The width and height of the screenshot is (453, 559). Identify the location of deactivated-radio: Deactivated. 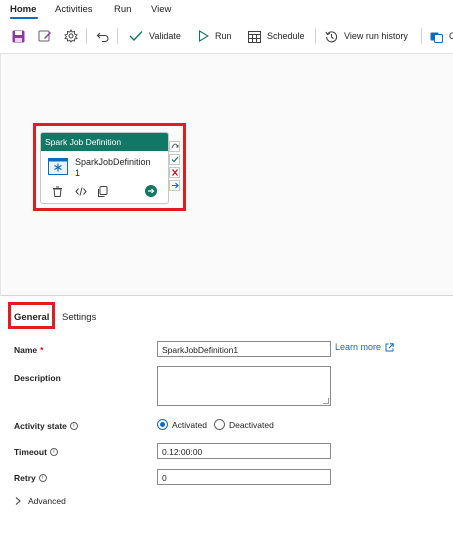
(243, 424).